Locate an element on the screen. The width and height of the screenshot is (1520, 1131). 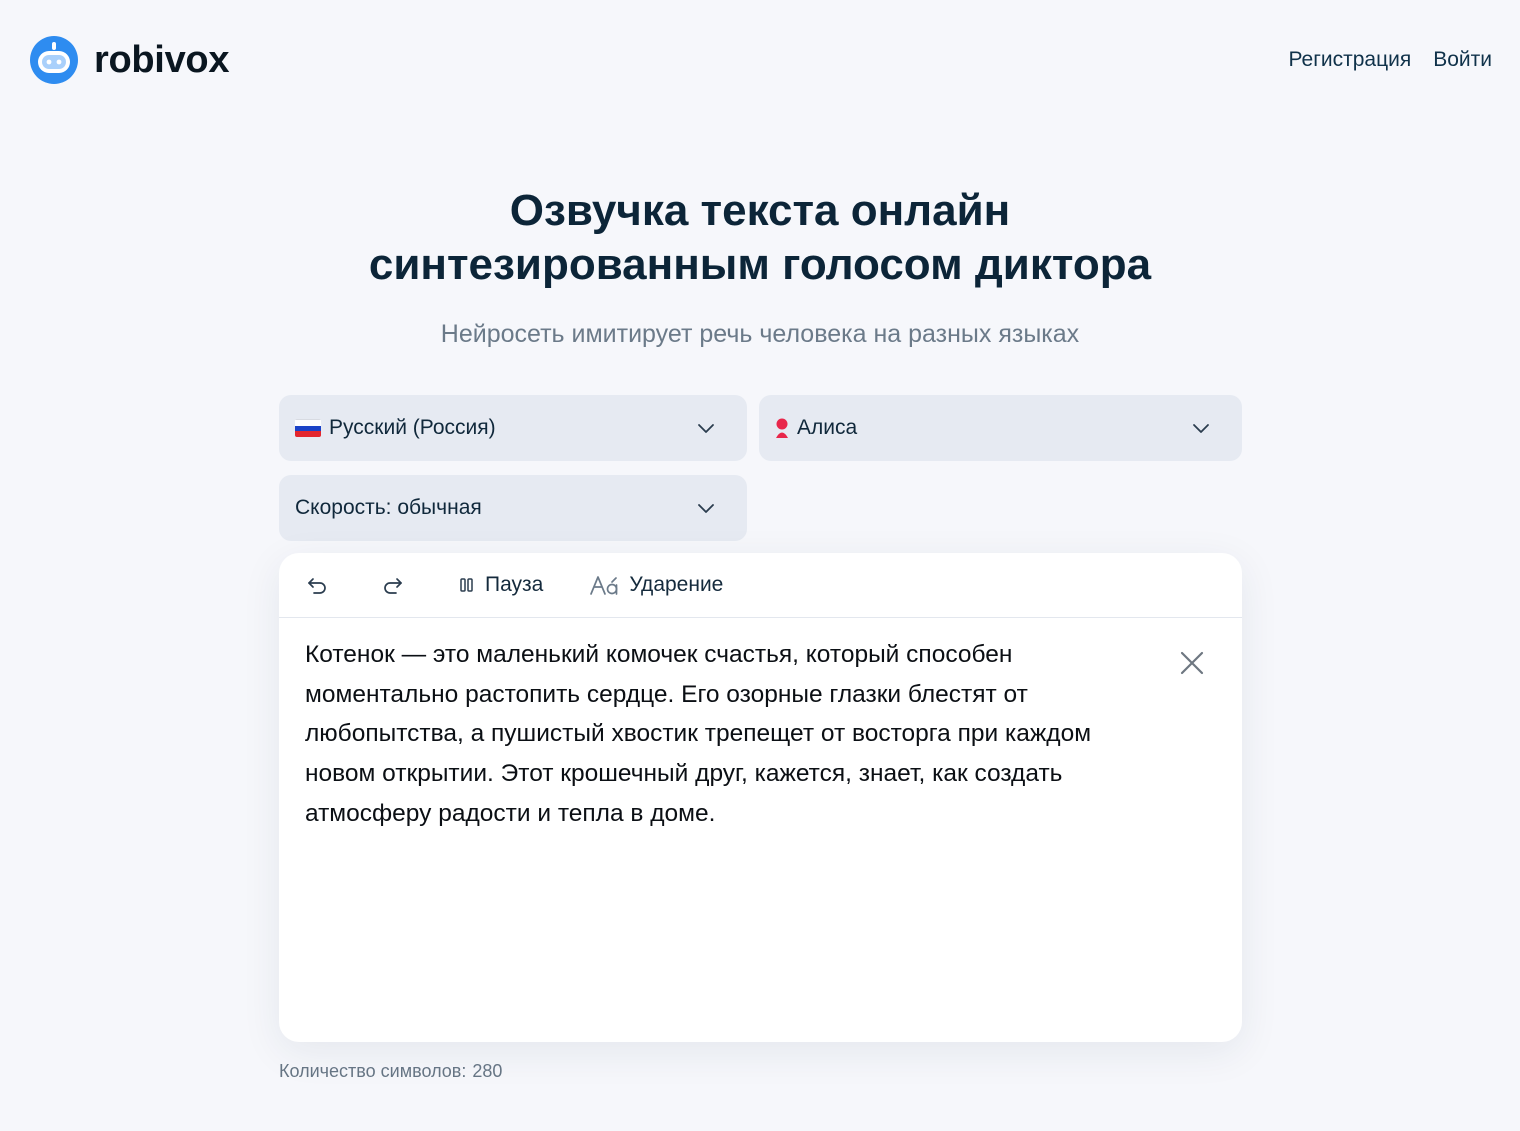
title-line-1: Озвучка текста онлайн is located at coordinates (760, 210).